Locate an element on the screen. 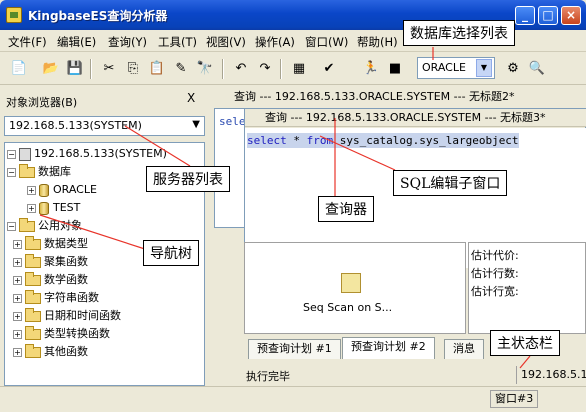 The image size is (586, 412). annotation-sql-editor: SQL编辑子窗口 is located at coordinates (450, 183).